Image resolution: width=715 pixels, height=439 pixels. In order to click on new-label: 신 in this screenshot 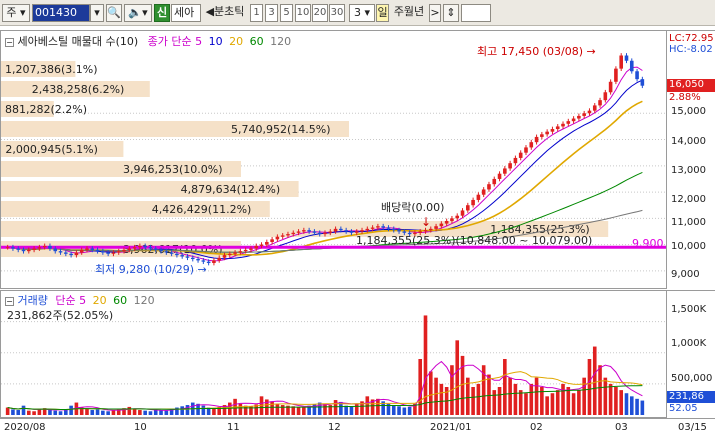, I will do `click(162, 12)`.